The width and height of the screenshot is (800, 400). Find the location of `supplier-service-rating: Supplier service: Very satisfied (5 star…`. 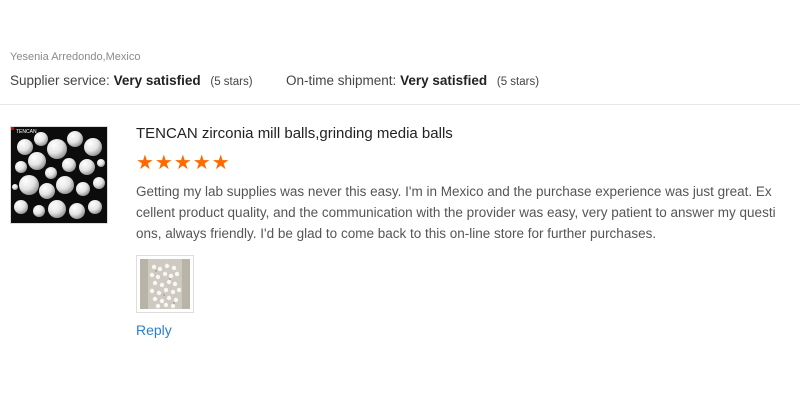

supplier-service-rating: Supplier service: Very satisfied (5 star… is located at coordinates (131, 80).